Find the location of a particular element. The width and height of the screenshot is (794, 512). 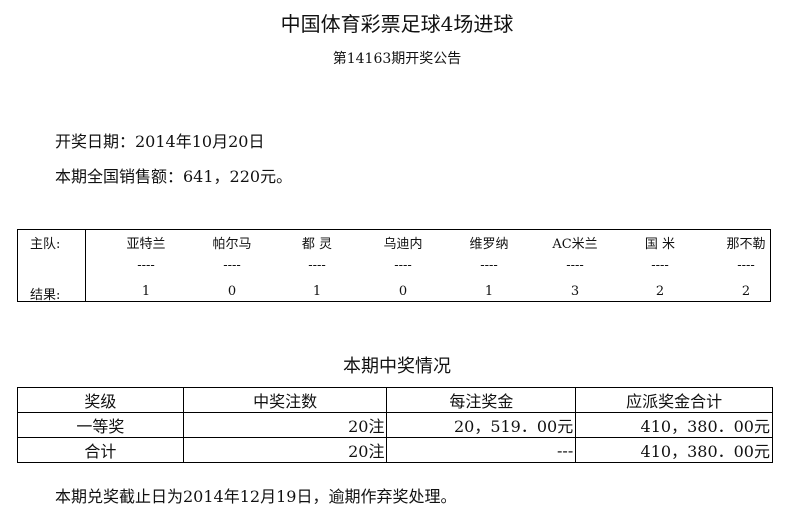

prize-per-winner: --- is located at coordinates (481, 450).